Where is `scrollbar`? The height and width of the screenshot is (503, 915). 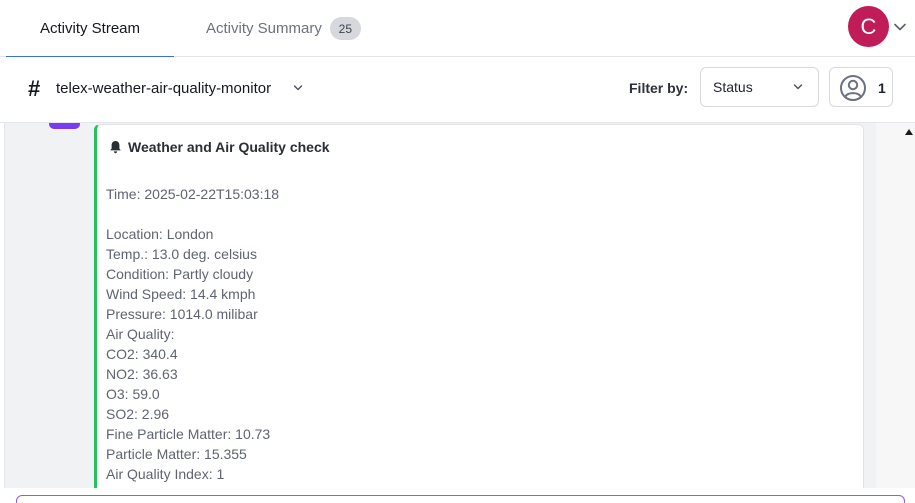
scrollbar is located at coordinates (895, 305).